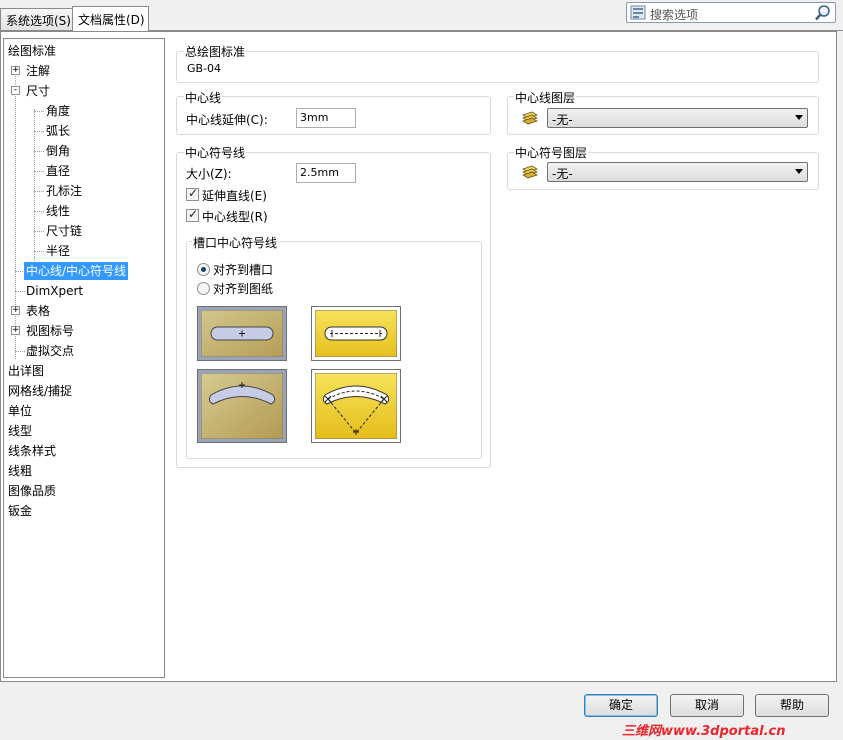 The image size is (843, 740). What do you see at coordinates (677, 118) in the screenshot?
I see `centerline-layer-select: -无-` at bounding box center [677, 118].